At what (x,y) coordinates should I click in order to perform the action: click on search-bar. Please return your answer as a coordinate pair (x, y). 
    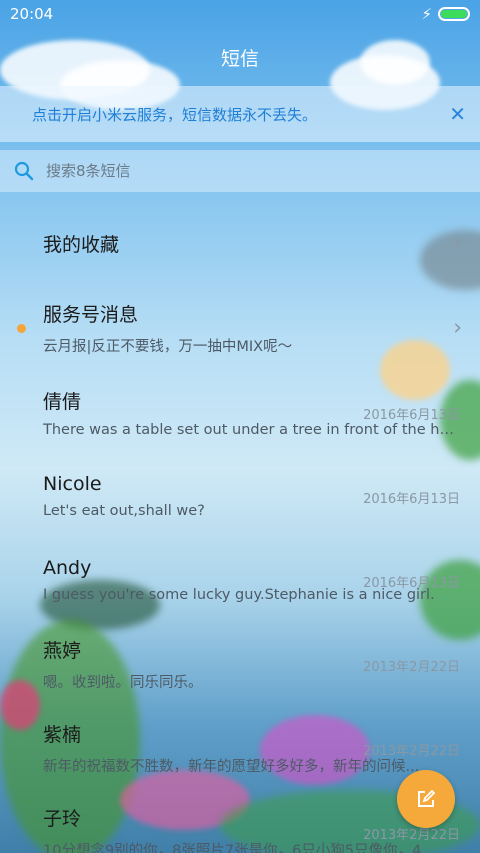
    Looking at the image, I should click on (240, 171).